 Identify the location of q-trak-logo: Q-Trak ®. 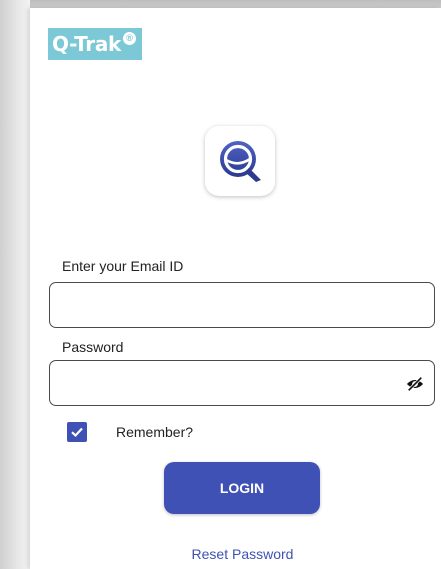
(95, 44).